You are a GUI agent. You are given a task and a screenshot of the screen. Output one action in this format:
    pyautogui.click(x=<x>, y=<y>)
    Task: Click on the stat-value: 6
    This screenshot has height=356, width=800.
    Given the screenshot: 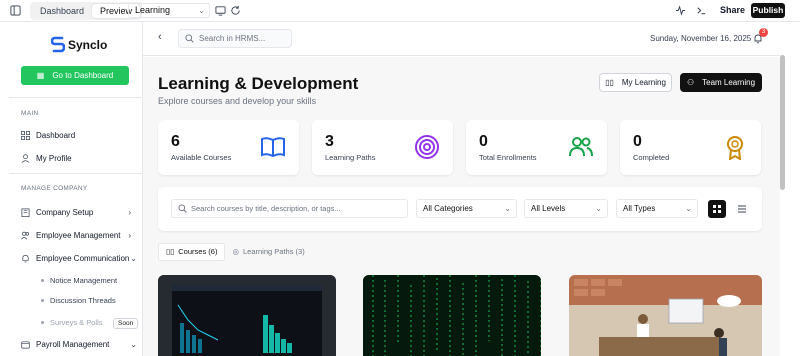 What is the action you would take?
    pyautogui.click(x=175, y=141)
    